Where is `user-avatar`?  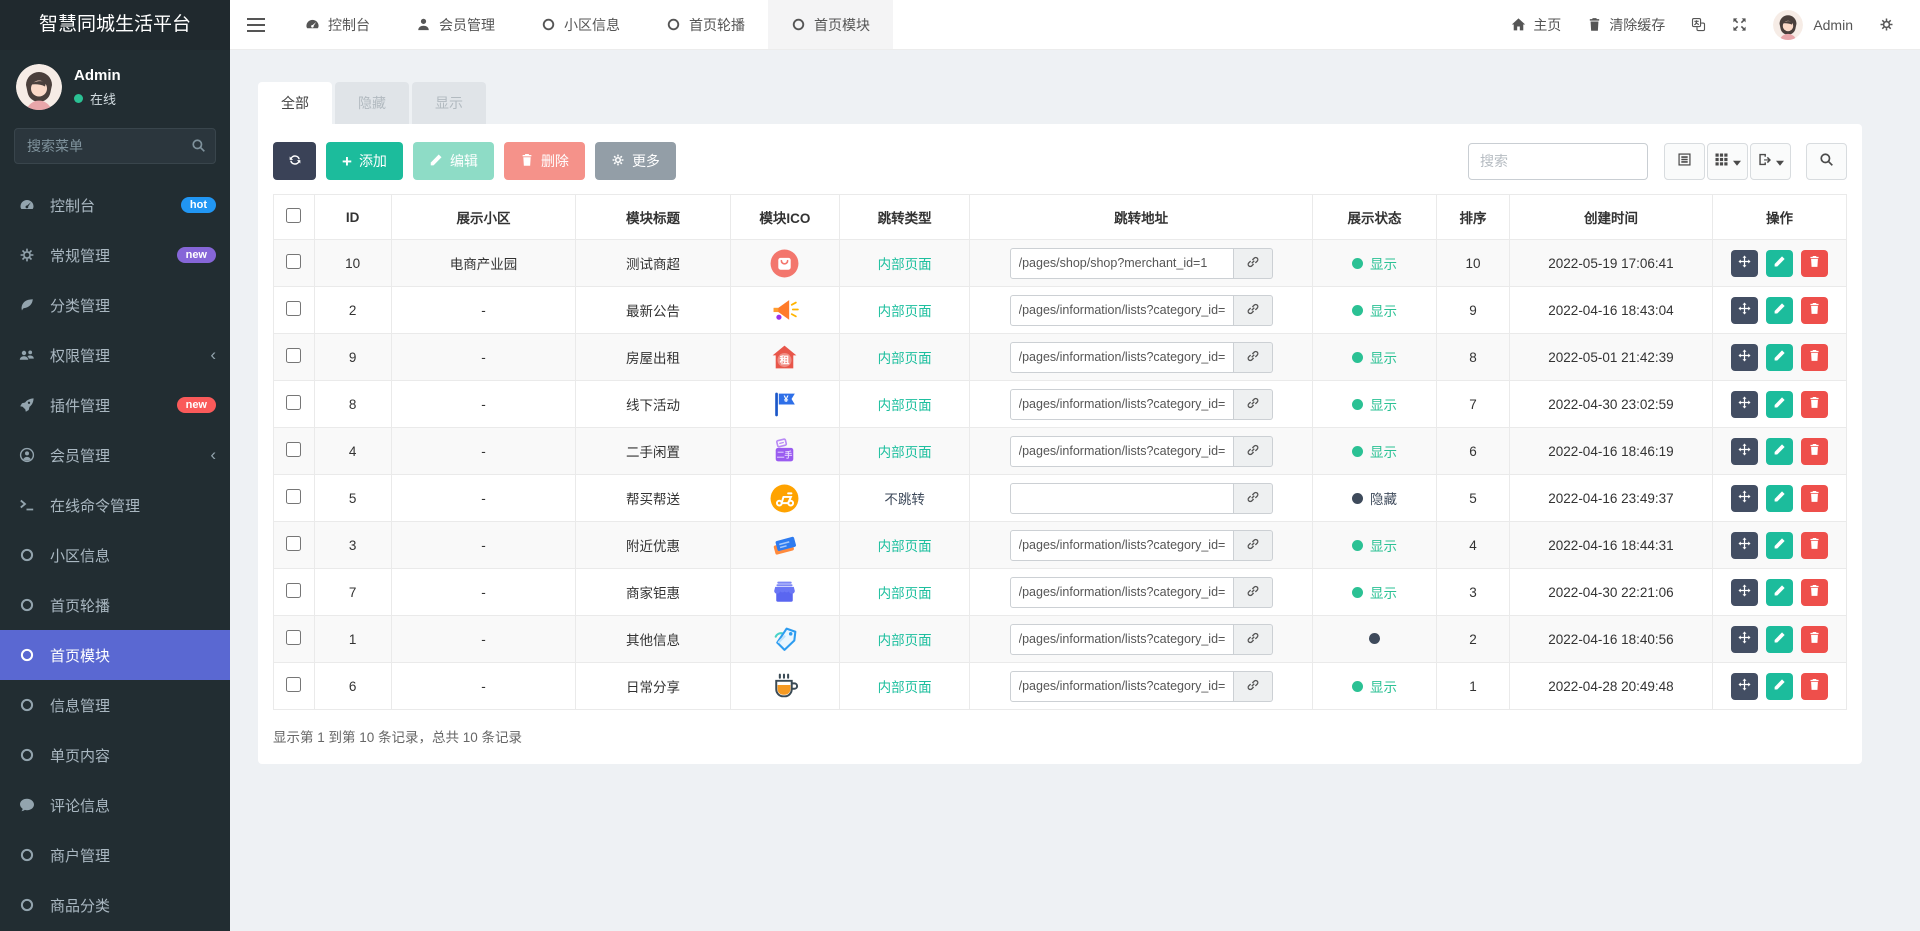
user-avatar is located at coordinates (39, 87).